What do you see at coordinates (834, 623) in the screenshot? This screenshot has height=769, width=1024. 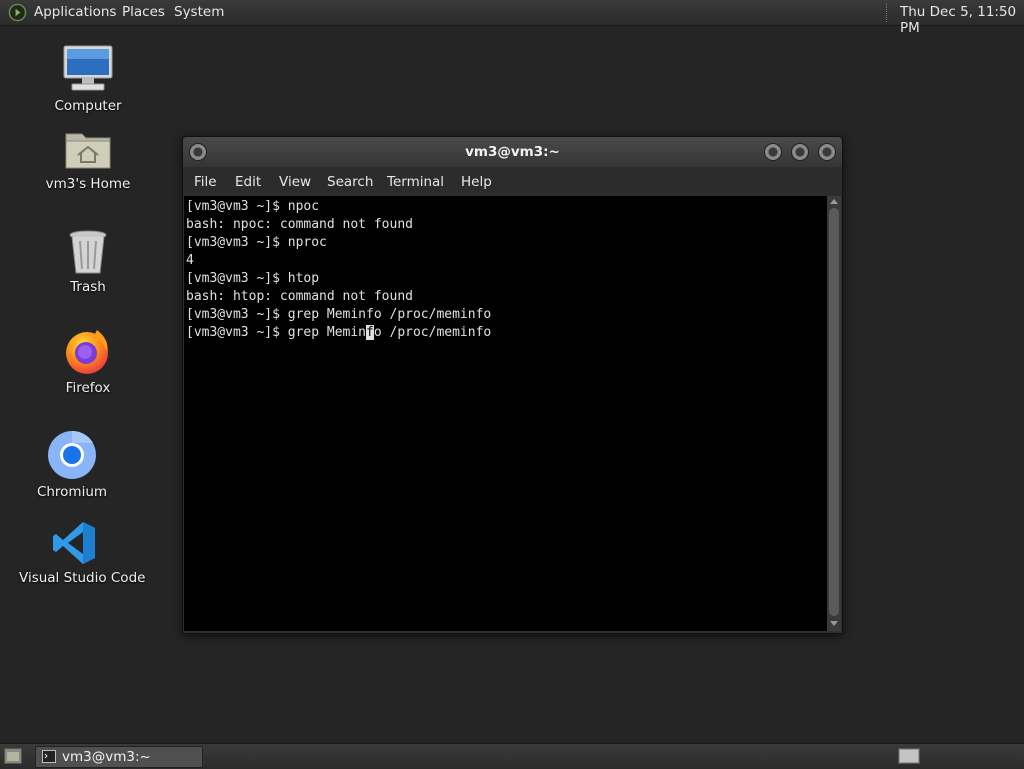 I see `scroll-down-arrow-icon` at bounding box center [834, 623].